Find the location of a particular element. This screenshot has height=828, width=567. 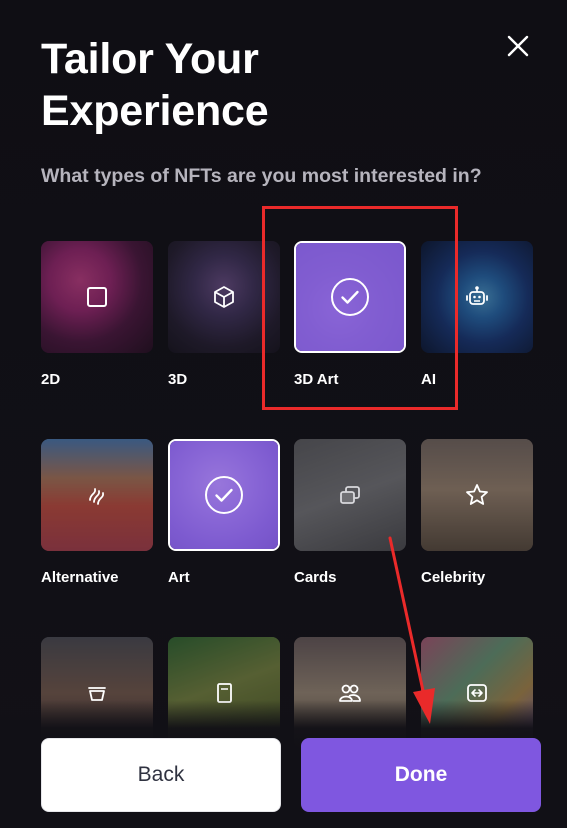

close-button is located at coordinates (518, 46).